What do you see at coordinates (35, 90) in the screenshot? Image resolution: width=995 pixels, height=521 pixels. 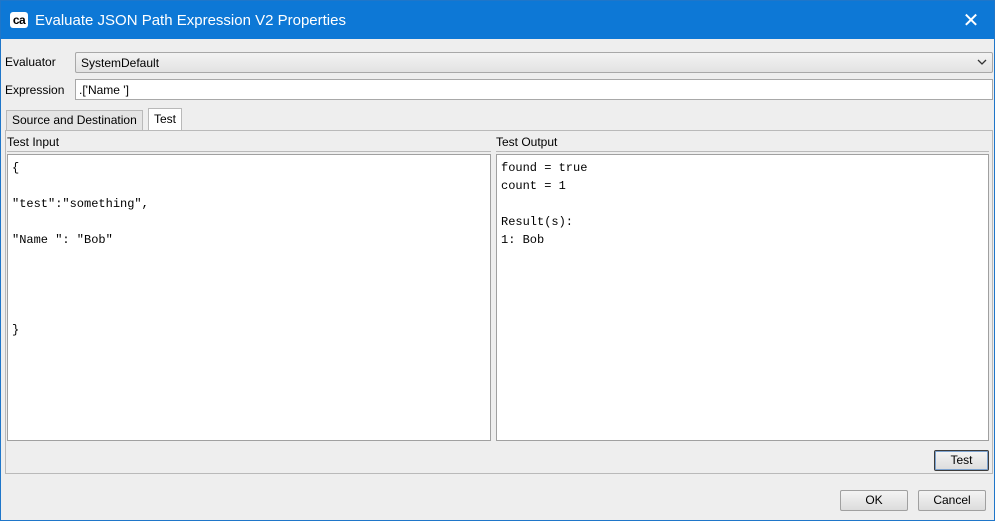 I see `expression-label: Expression` at bounding box center [35, 90].